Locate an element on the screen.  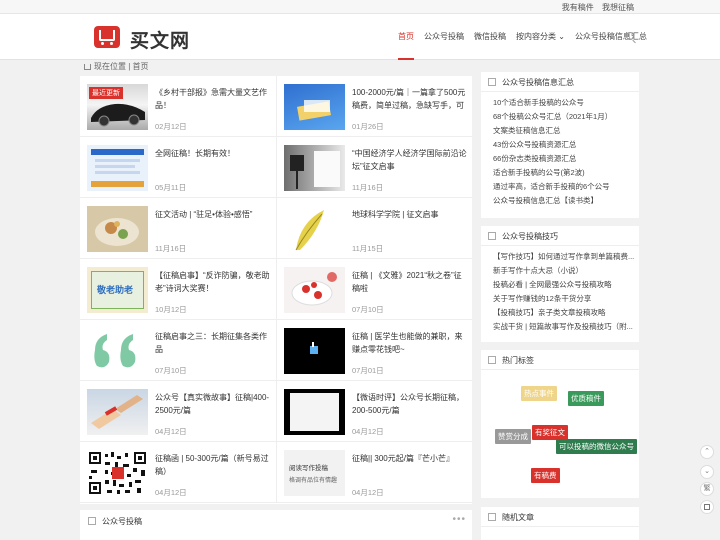
post-card: 地球科学学院 | 征文启事 11月15日 is located at coordinates (374, 228).